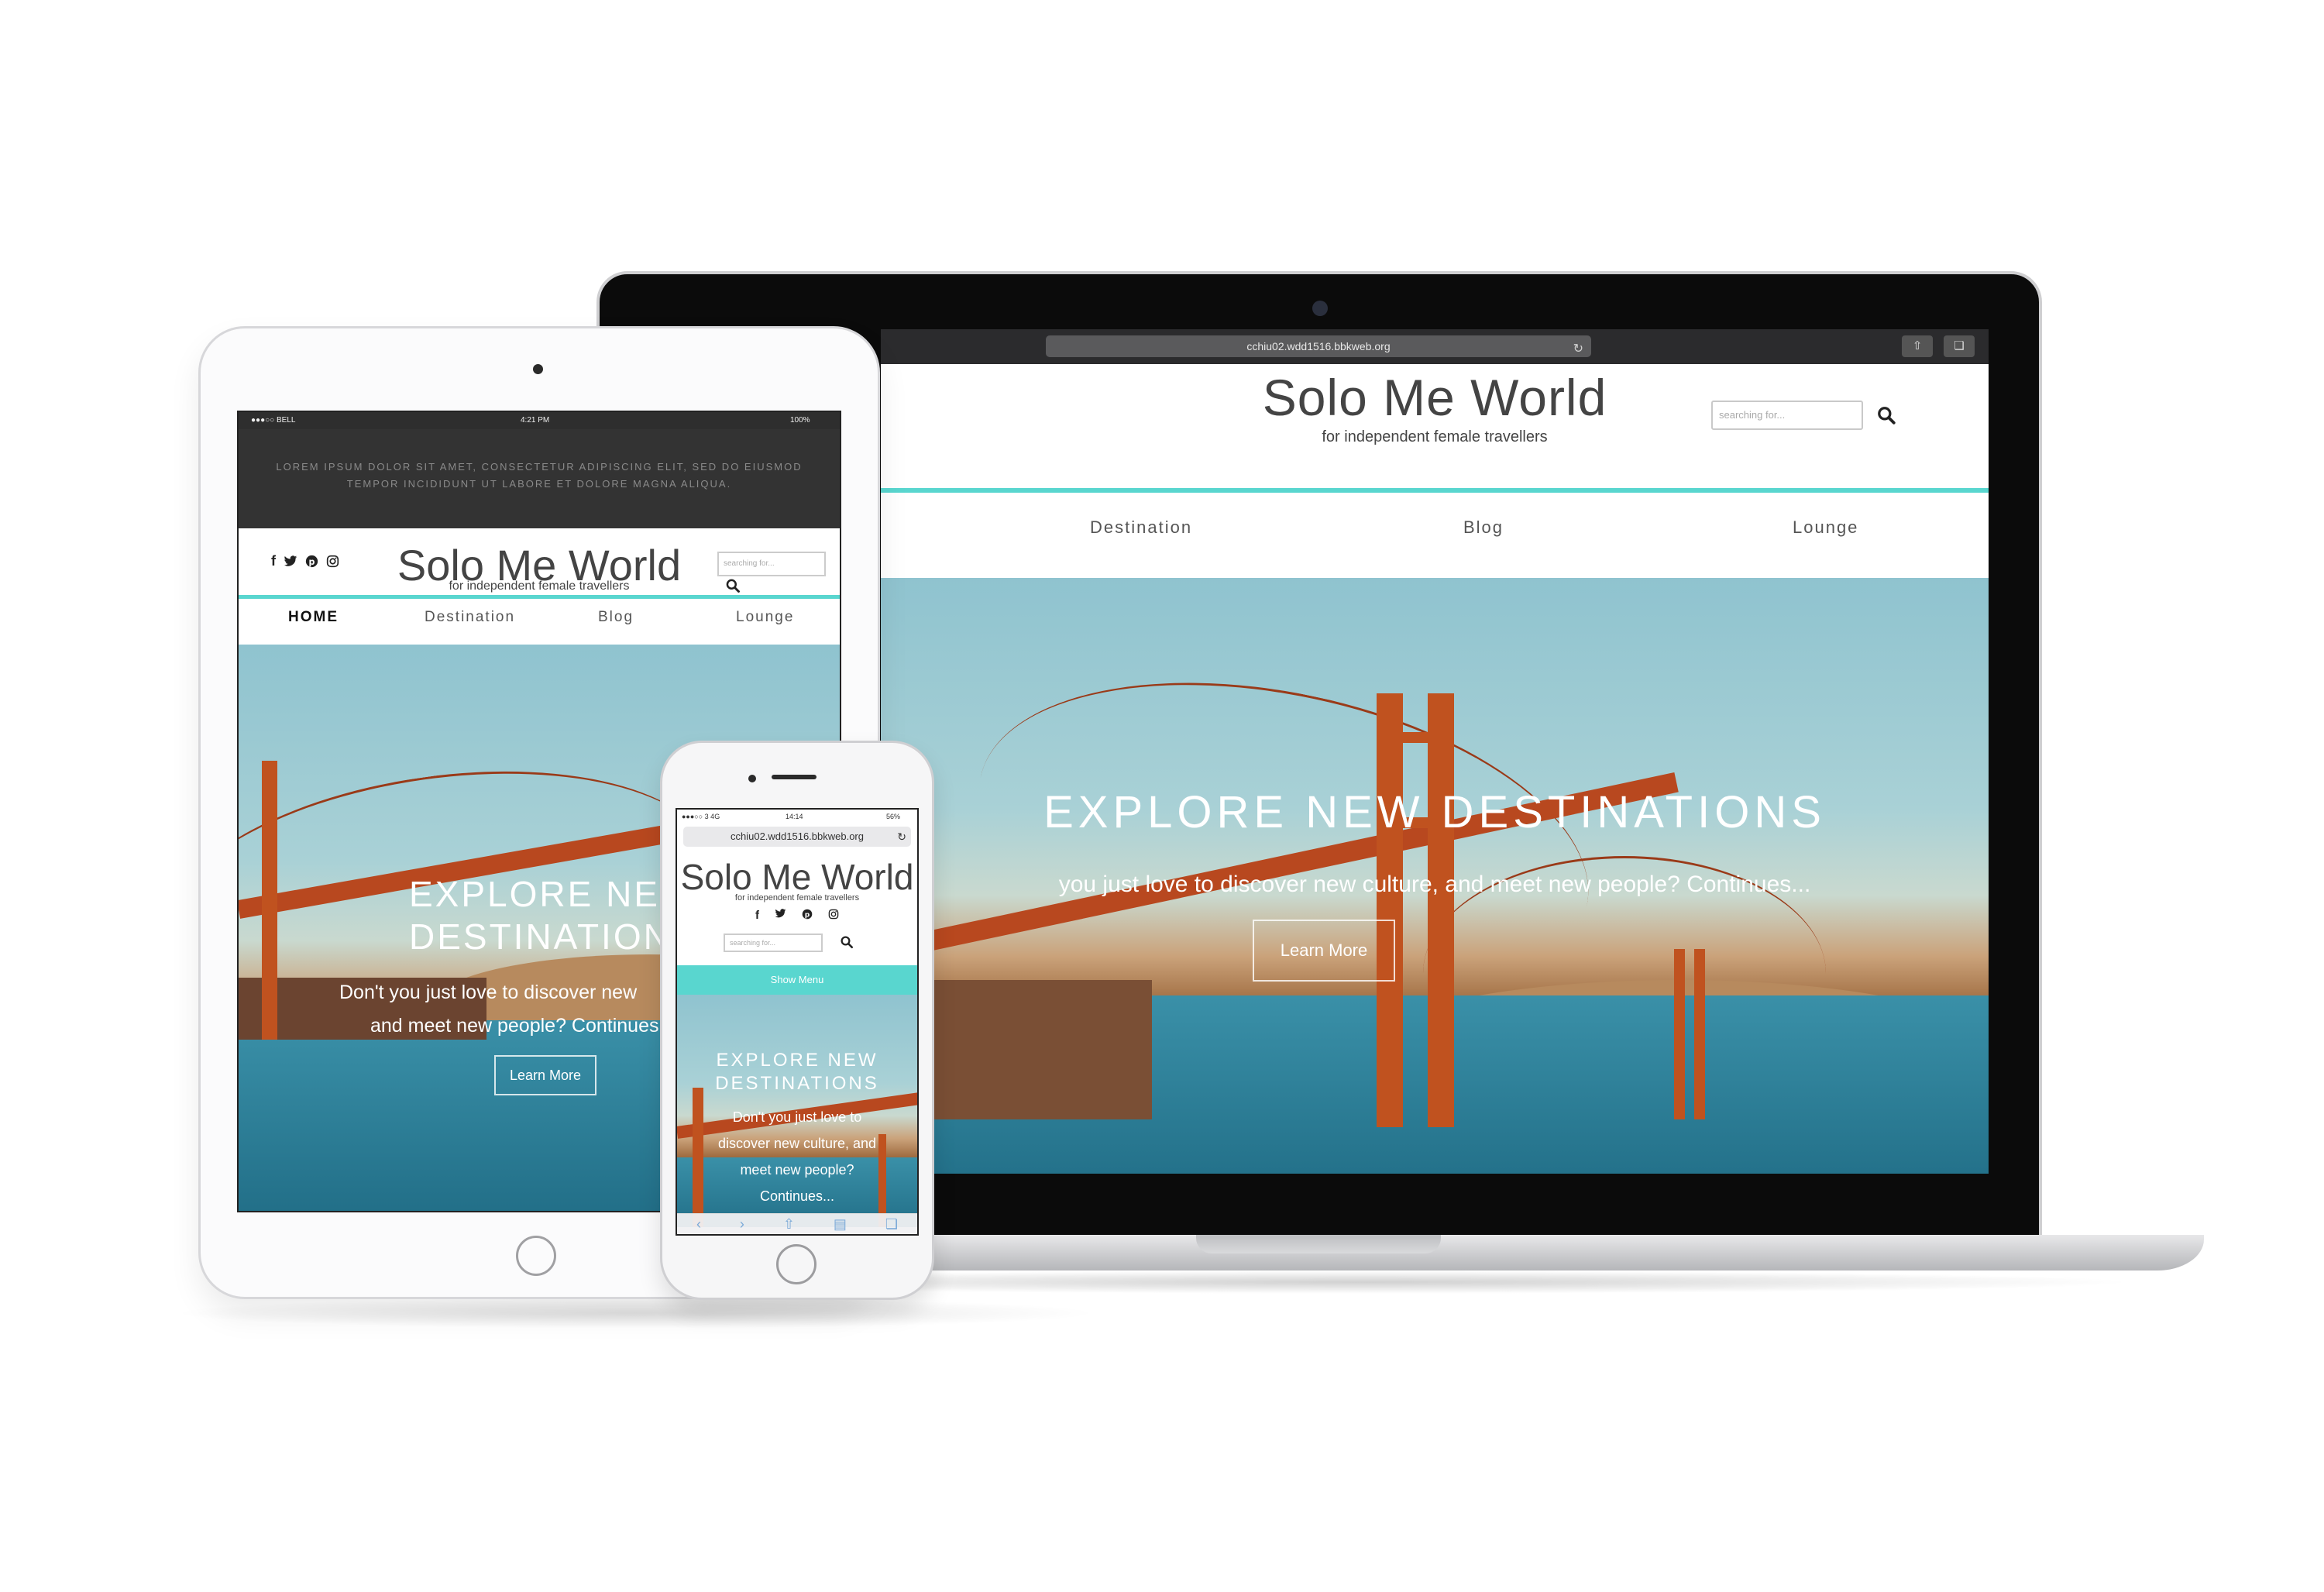  I want to click on phone-speaker, so click(794, 777).